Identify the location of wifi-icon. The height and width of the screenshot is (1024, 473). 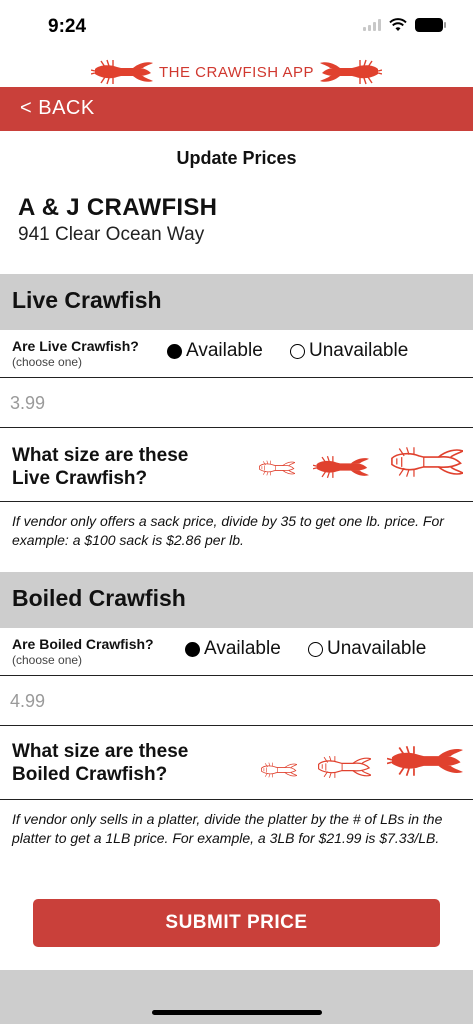
(398, 24).